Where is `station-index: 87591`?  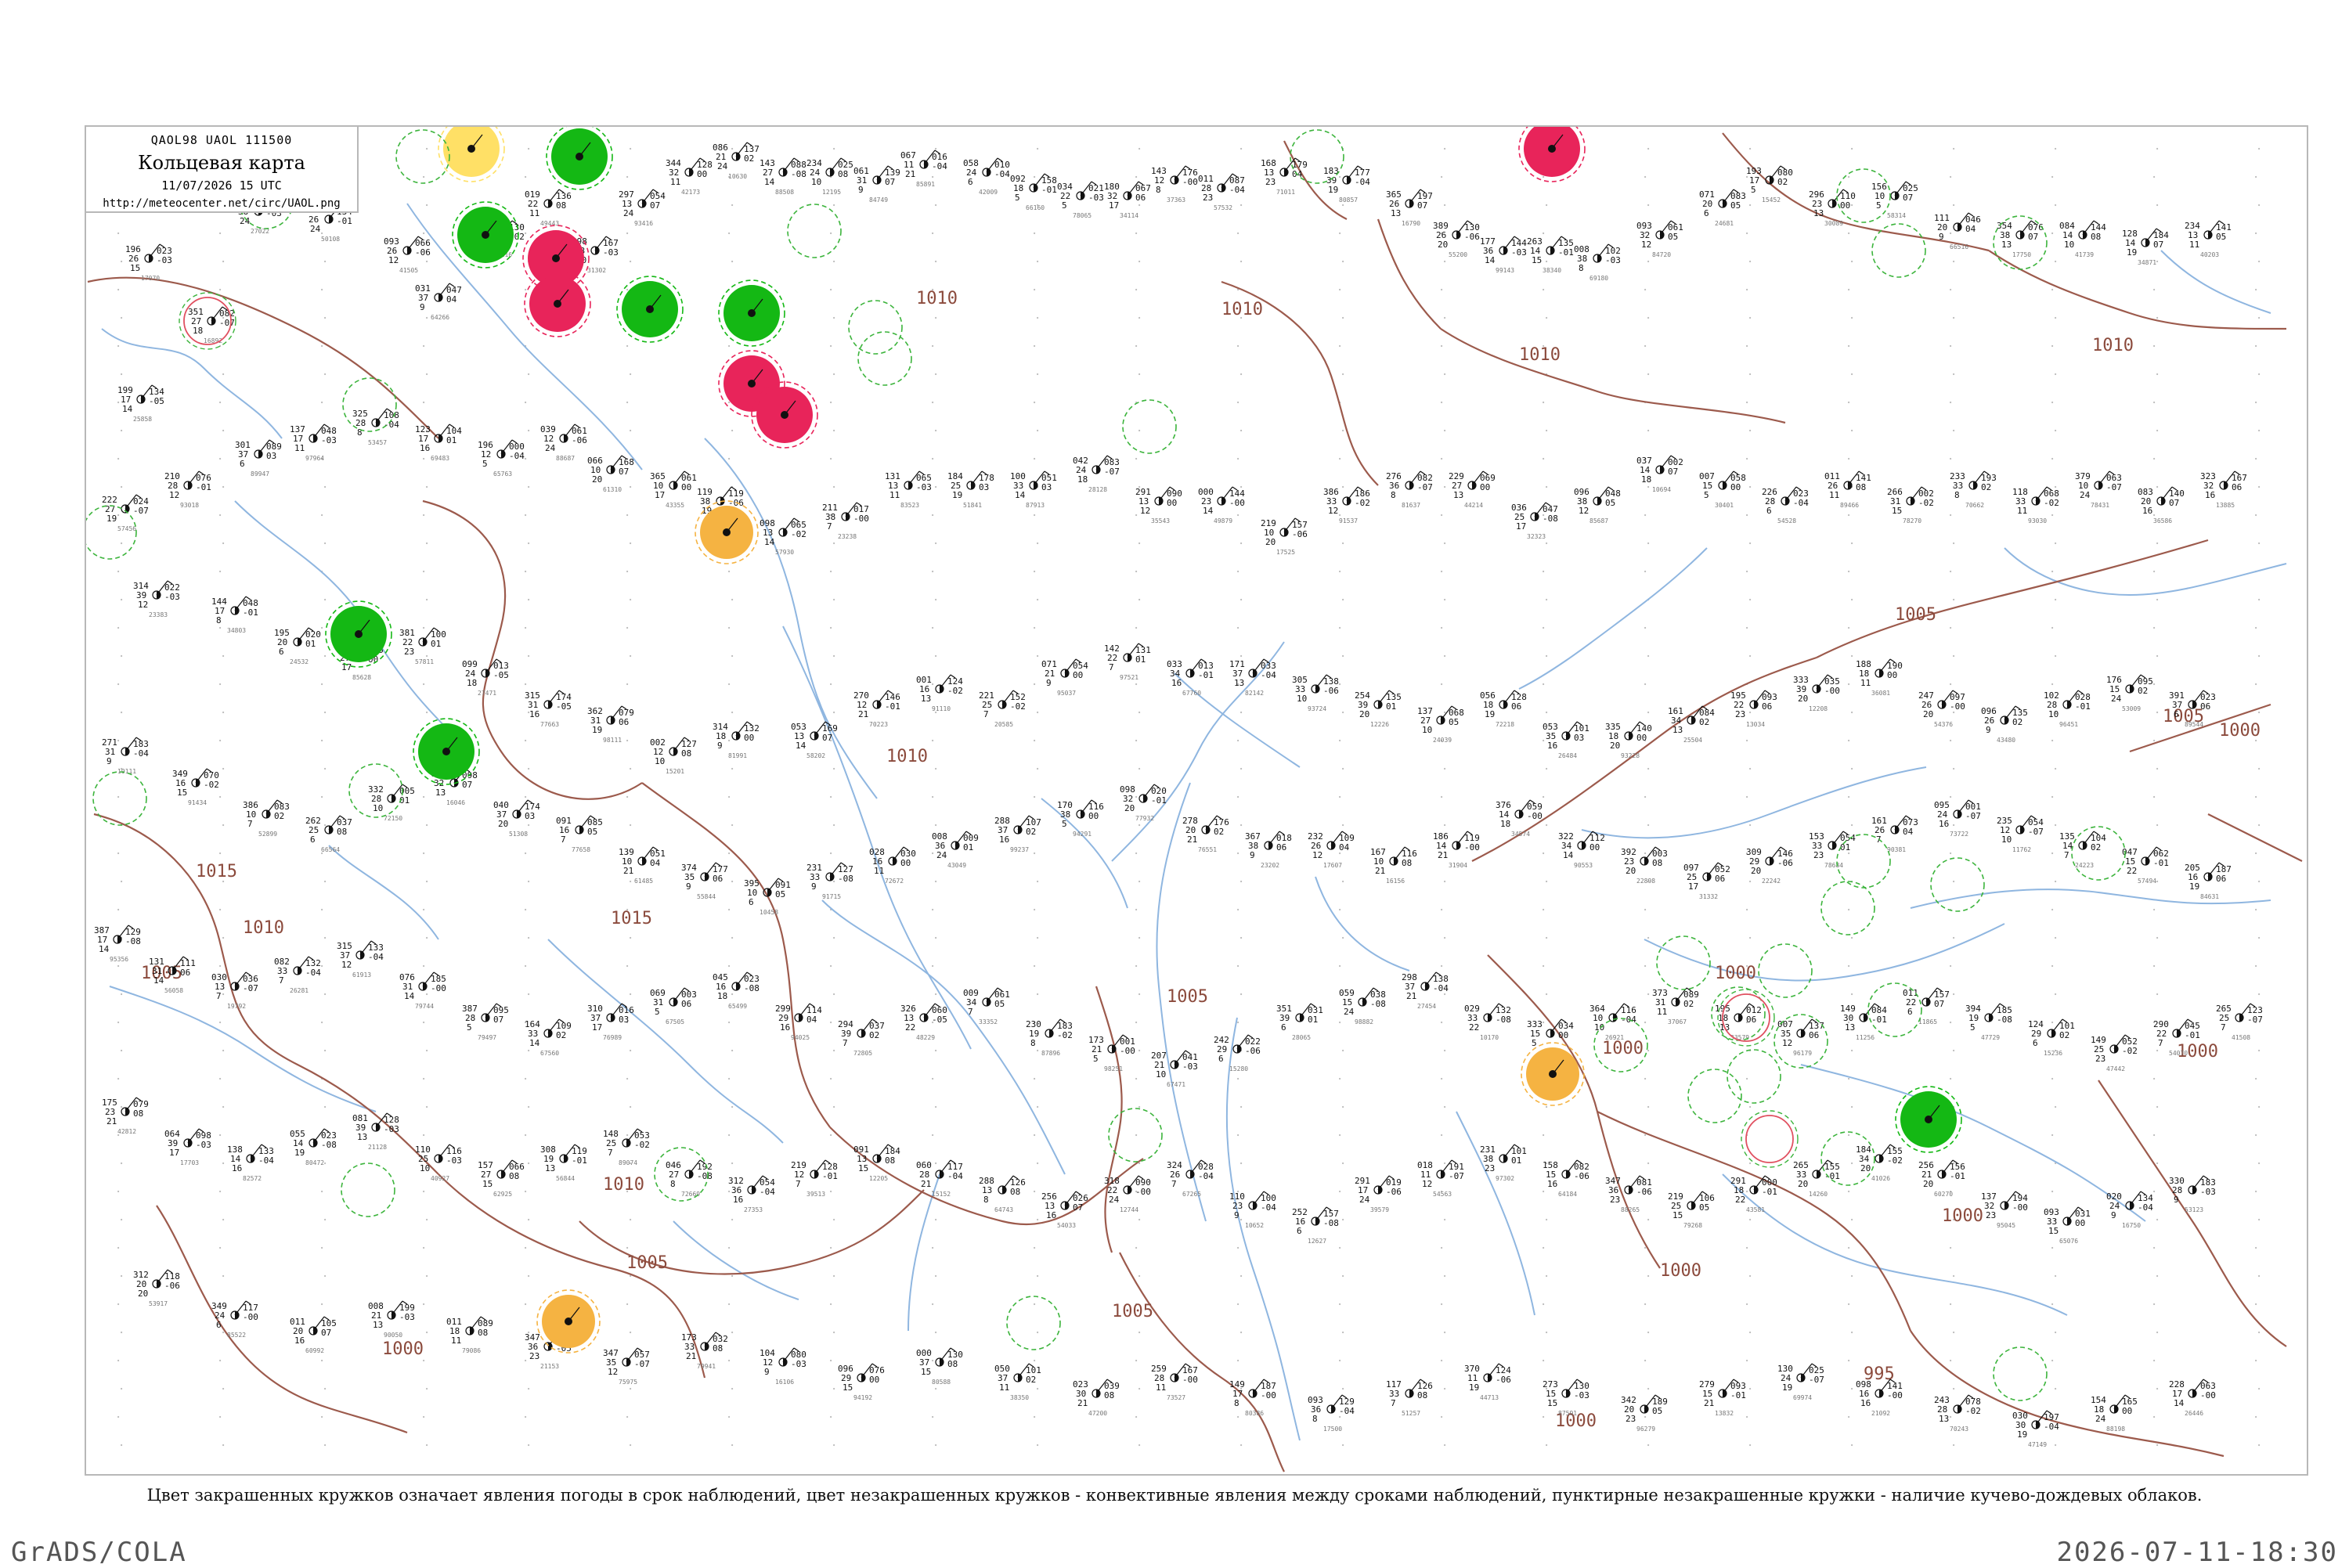 station-index: 87591 is located at coordinates (1568, 1413).